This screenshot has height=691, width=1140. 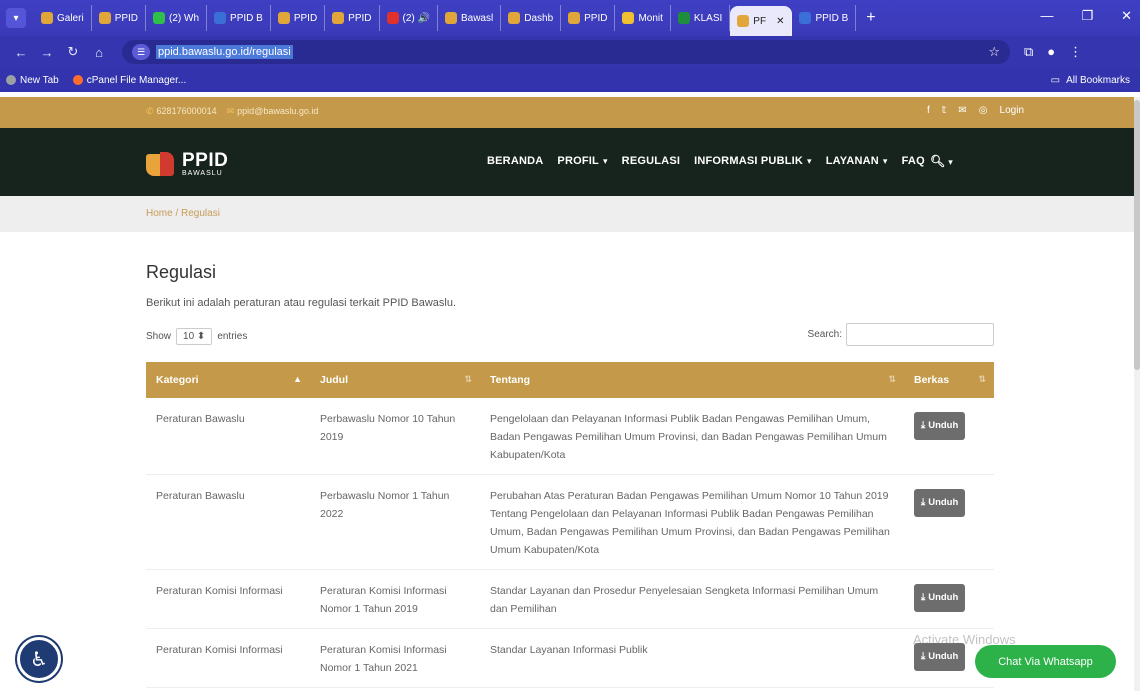 I want to click on window-controls: — ❐ ✕, so click(x=1086, y=16).